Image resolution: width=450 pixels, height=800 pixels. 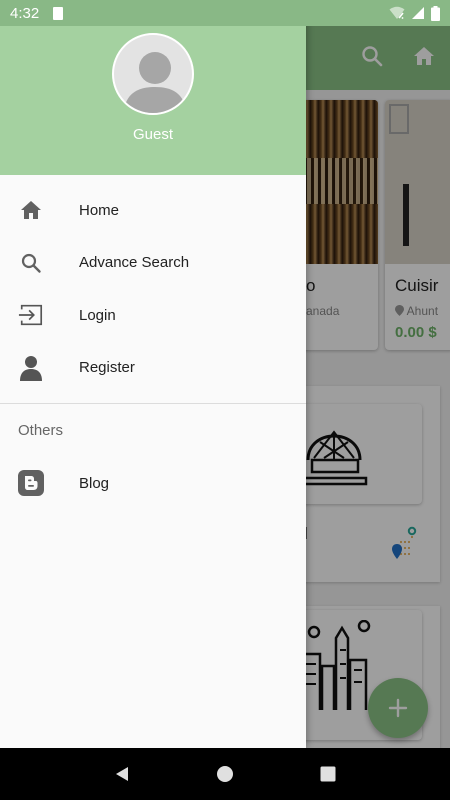 I want to click on status-time: 4:32, so click(x=25, y=13).